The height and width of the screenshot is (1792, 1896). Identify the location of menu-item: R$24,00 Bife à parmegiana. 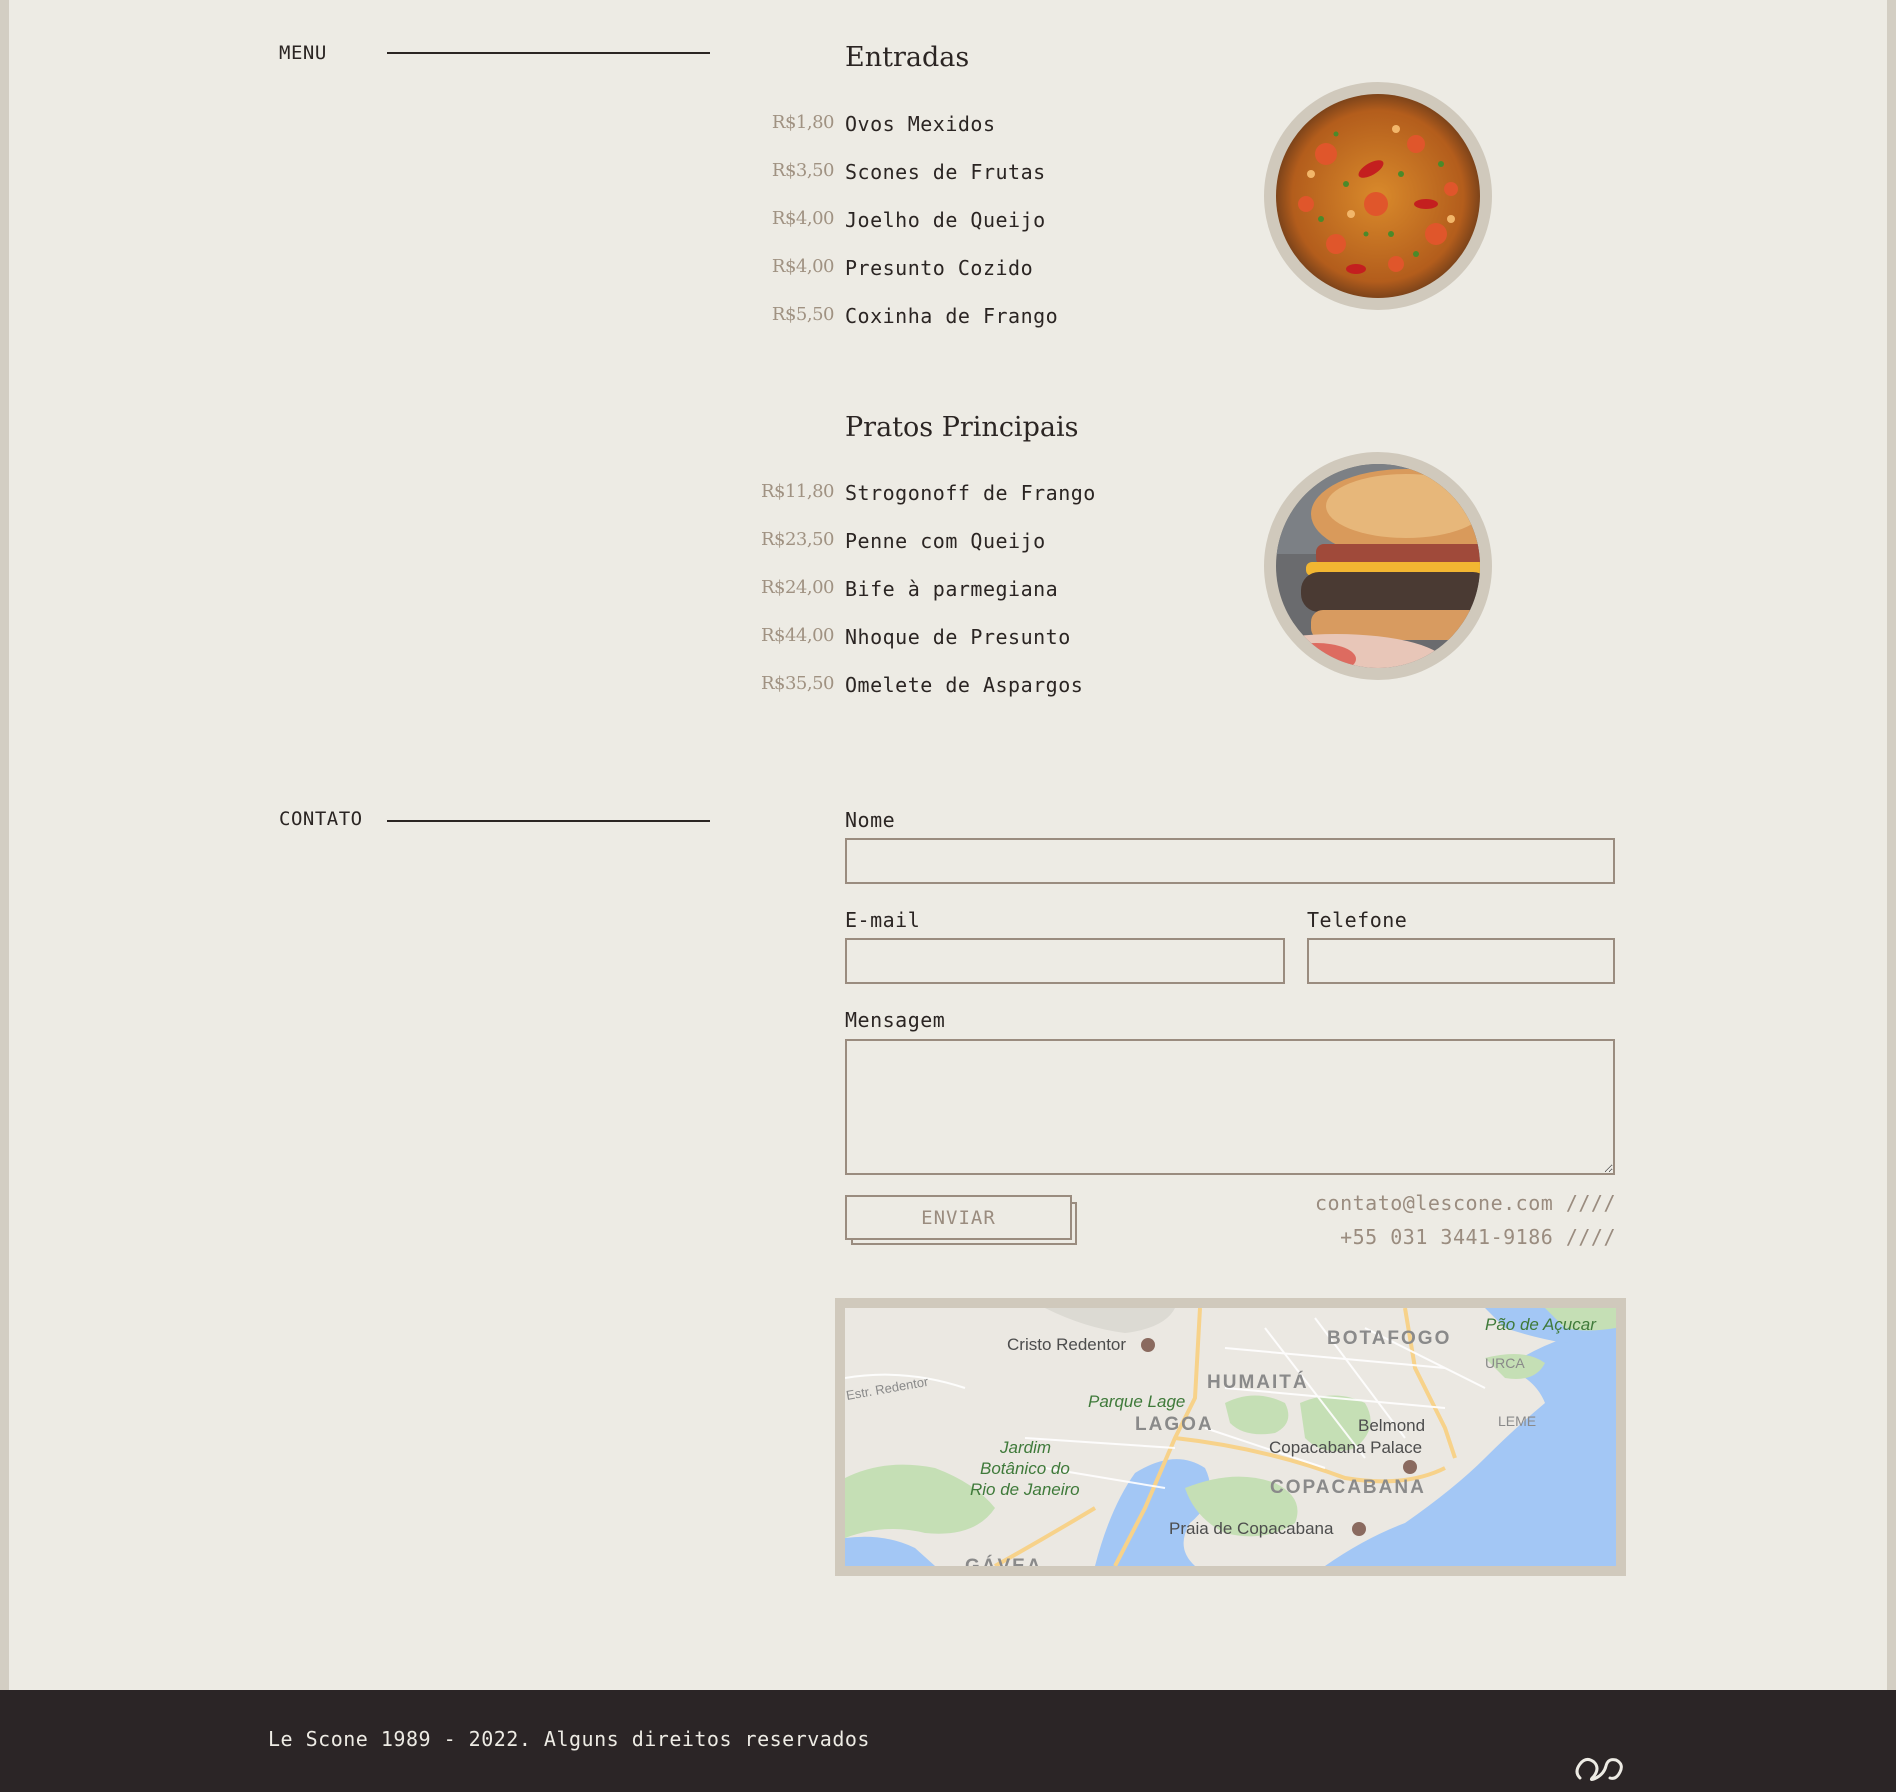
(1000, 601).